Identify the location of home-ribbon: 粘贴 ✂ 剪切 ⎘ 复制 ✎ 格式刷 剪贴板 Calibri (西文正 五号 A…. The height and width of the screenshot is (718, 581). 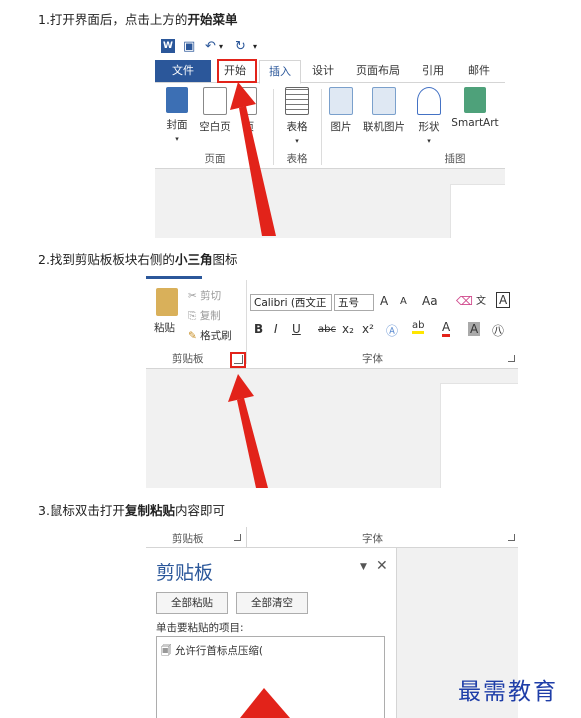
(332, 322).